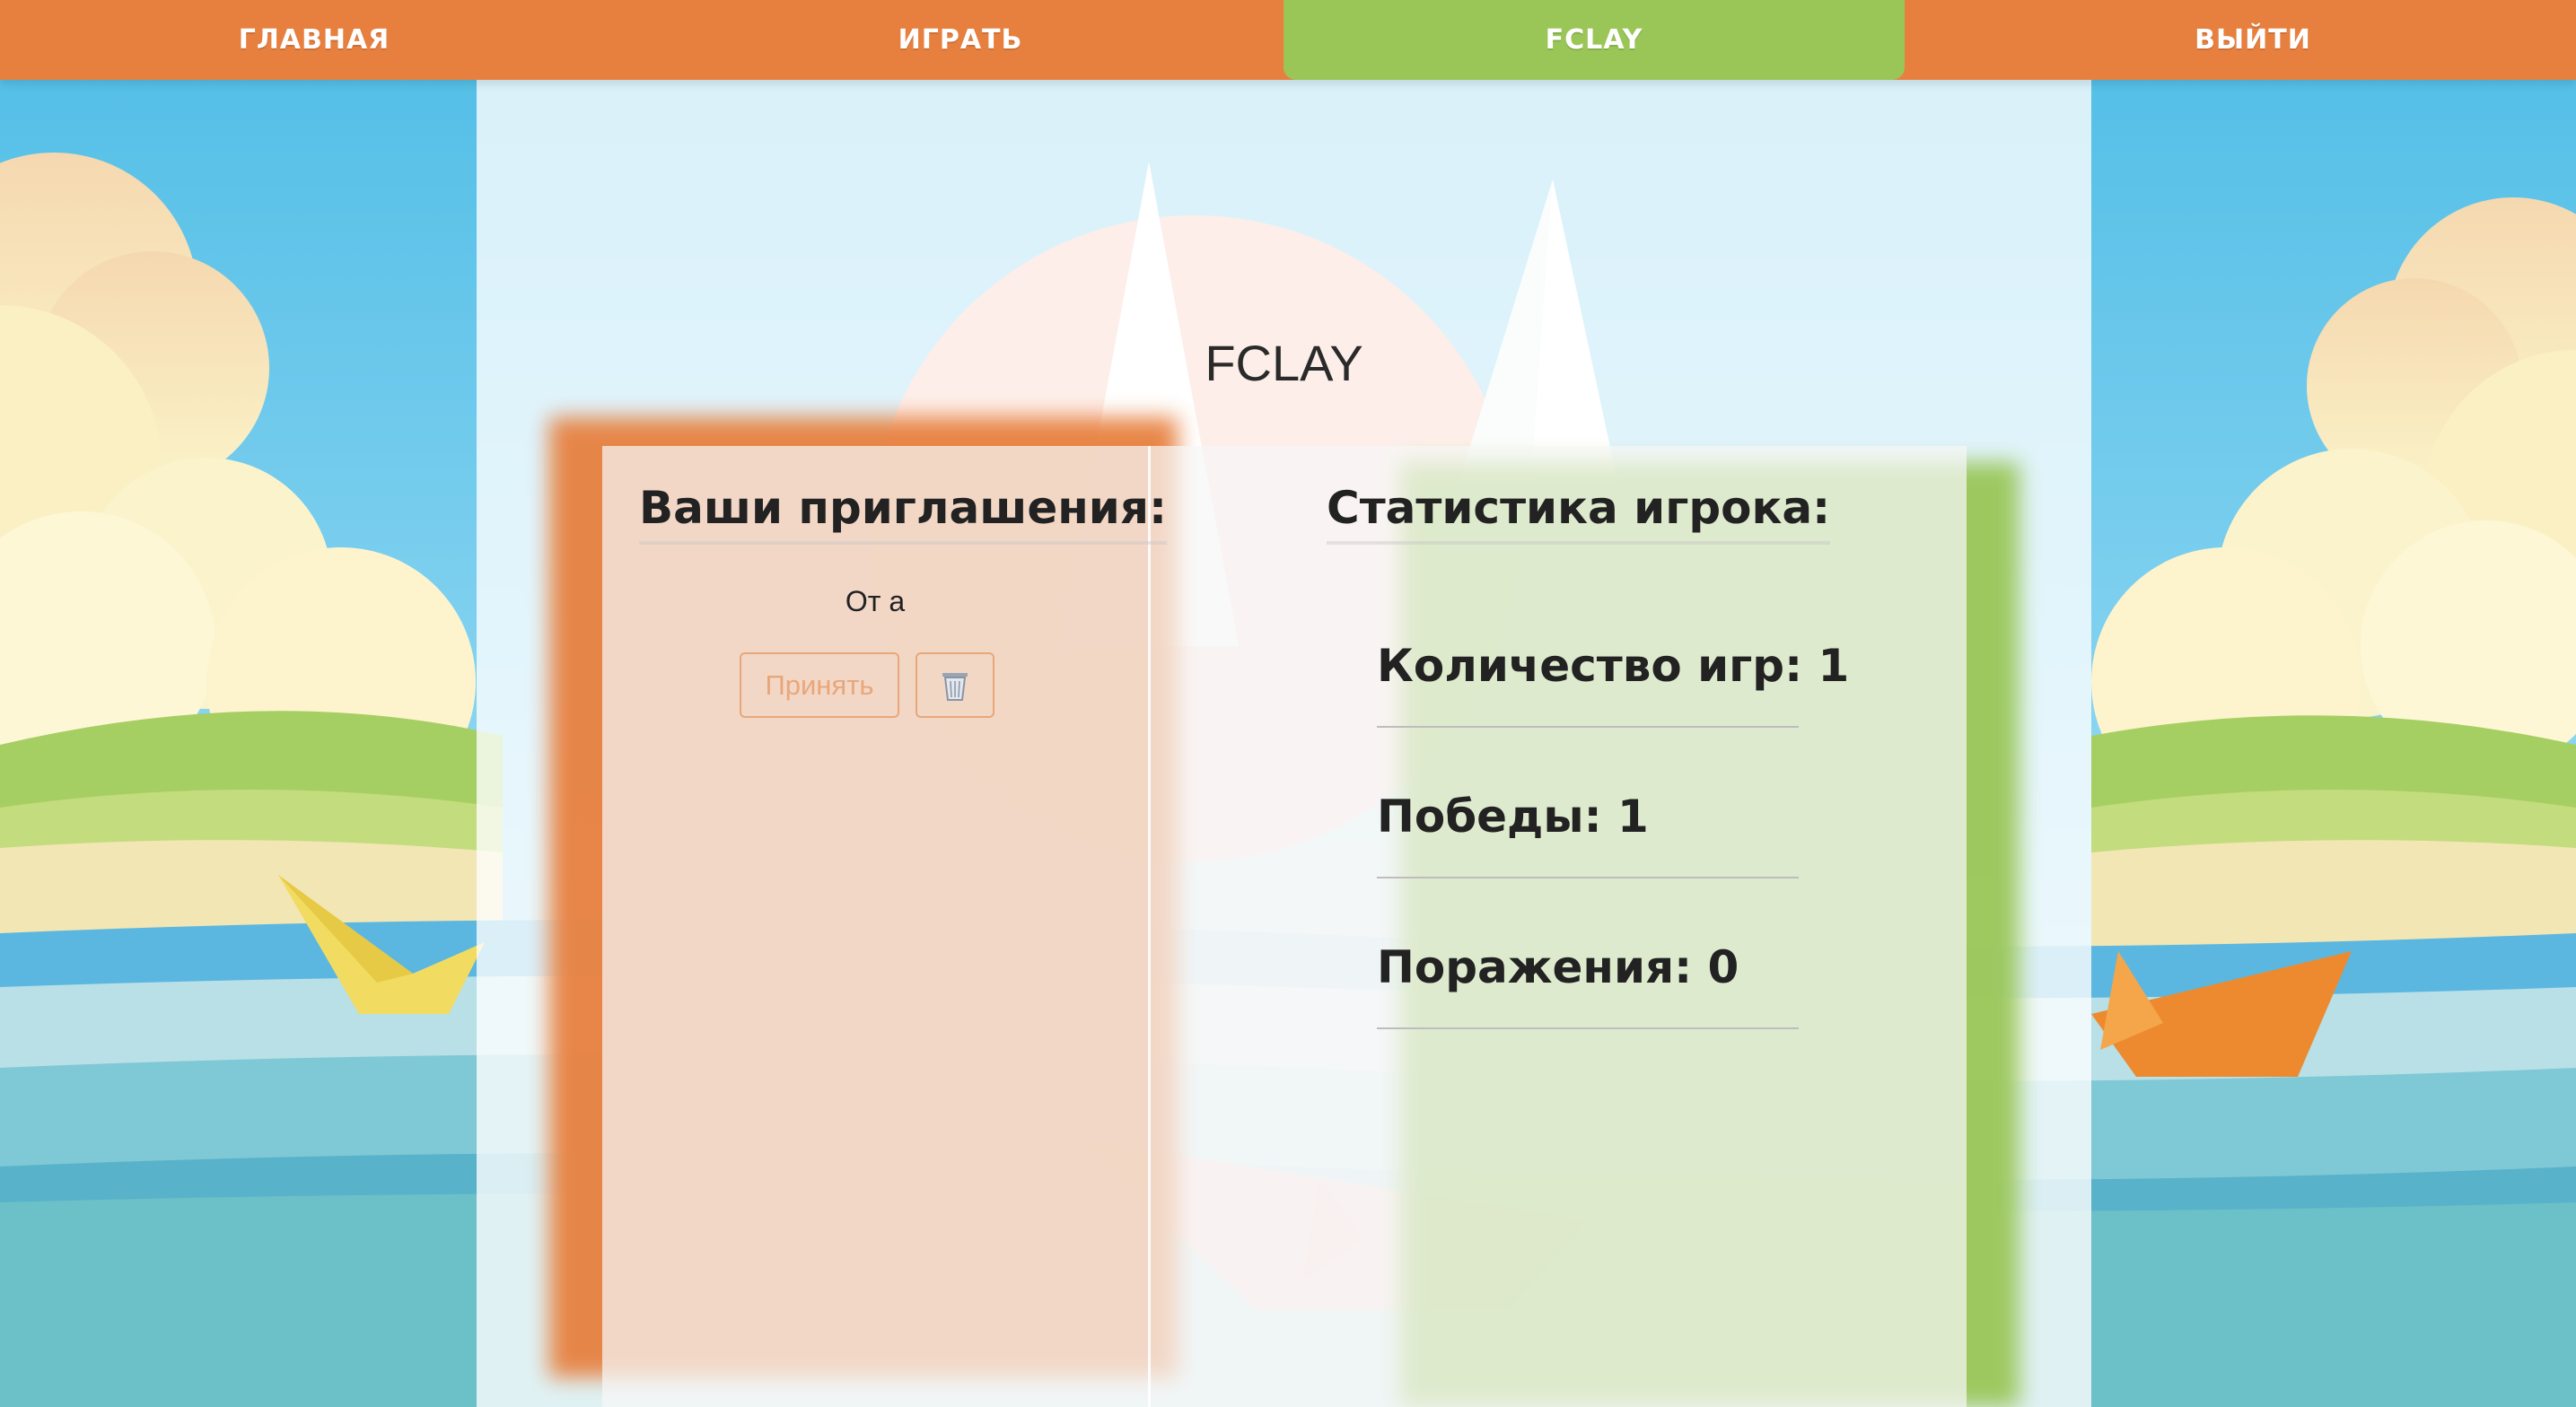  What do you see at coordinates (2253, 40) in the screenshot?
I see `nav-item-logout: ВЫЙТИ` at bounding box center [2253, 40].